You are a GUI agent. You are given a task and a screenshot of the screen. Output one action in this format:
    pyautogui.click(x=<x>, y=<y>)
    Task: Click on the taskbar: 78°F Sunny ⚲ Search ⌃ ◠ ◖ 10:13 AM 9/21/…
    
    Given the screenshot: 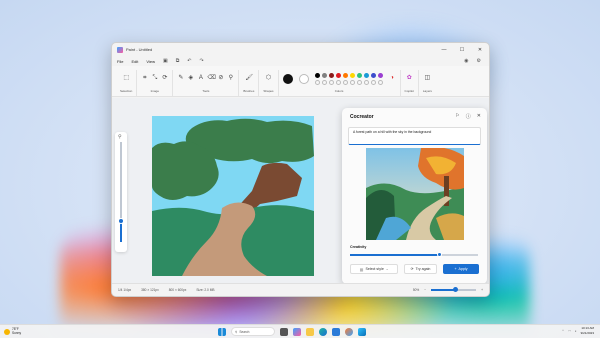 What is the action you would take?
    pyautogui.click(x=300, y=331)
    